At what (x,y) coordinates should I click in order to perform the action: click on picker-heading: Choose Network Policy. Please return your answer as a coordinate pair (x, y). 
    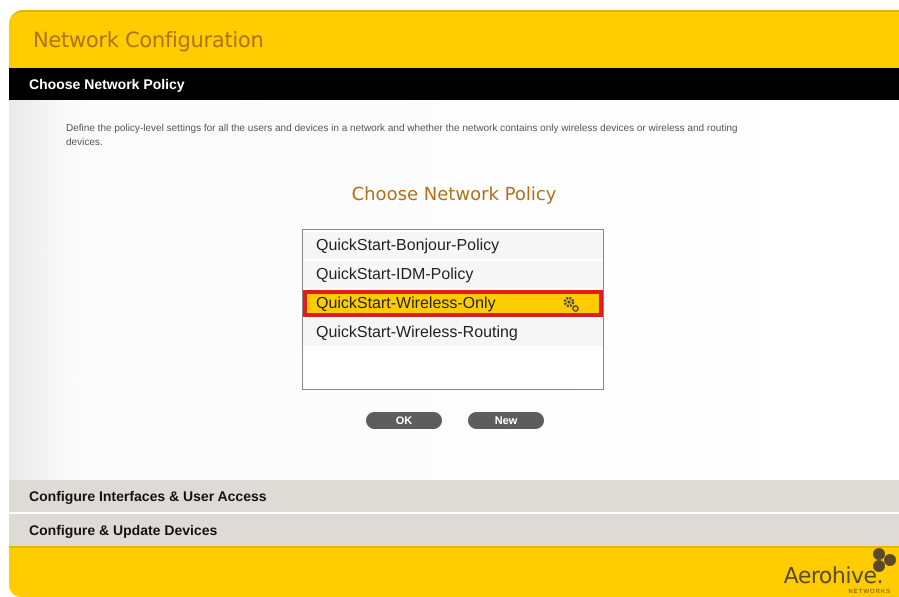
    Looking at the image, I should click on (454, 194).